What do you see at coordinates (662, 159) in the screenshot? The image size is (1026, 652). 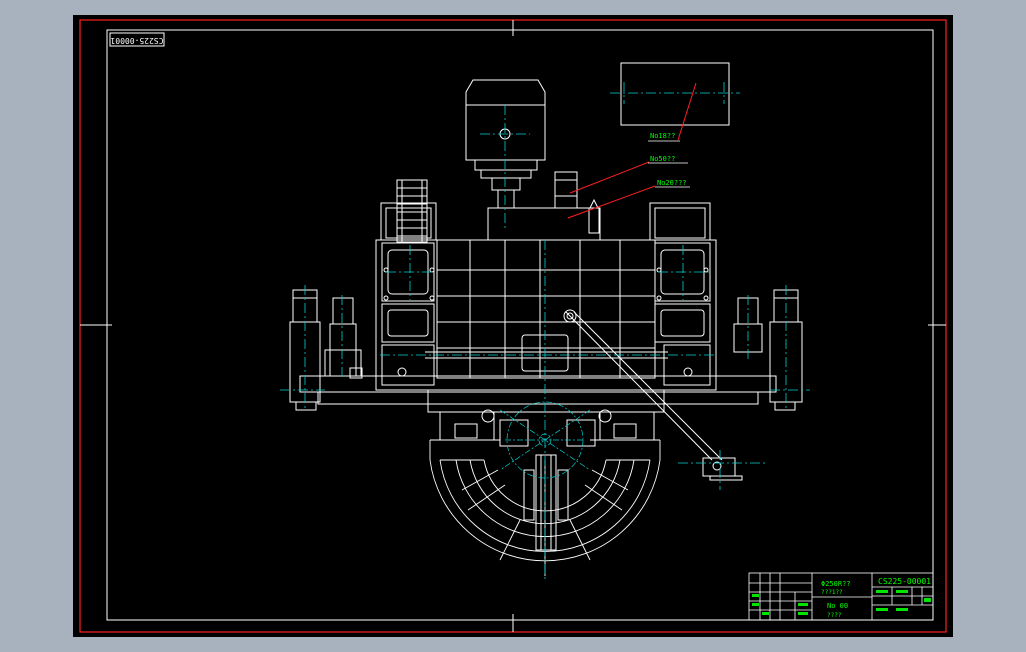 I see `callout-label-2: No50??` at bounding box center [662, 159].